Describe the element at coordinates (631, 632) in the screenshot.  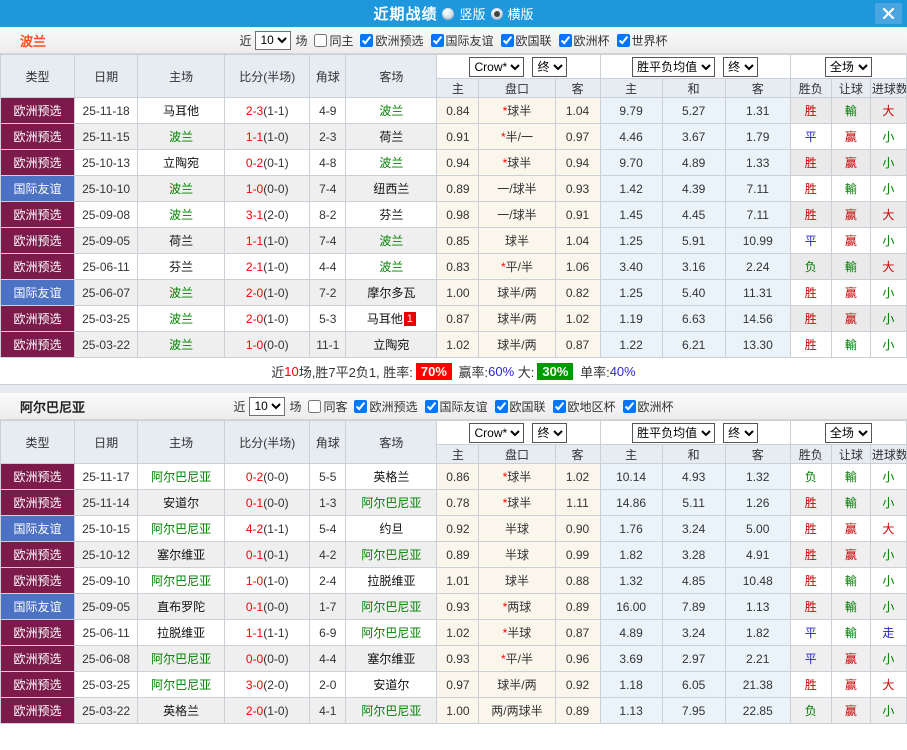
I see `cell-avg-win: 4.89` at that location.